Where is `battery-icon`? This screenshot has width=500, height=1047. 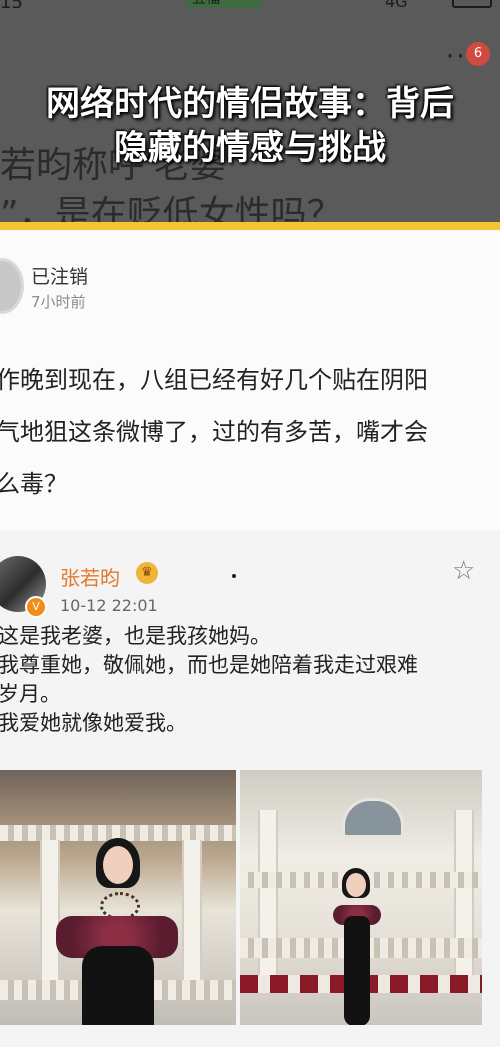 battery-icon is located at coordinates (472, 4).